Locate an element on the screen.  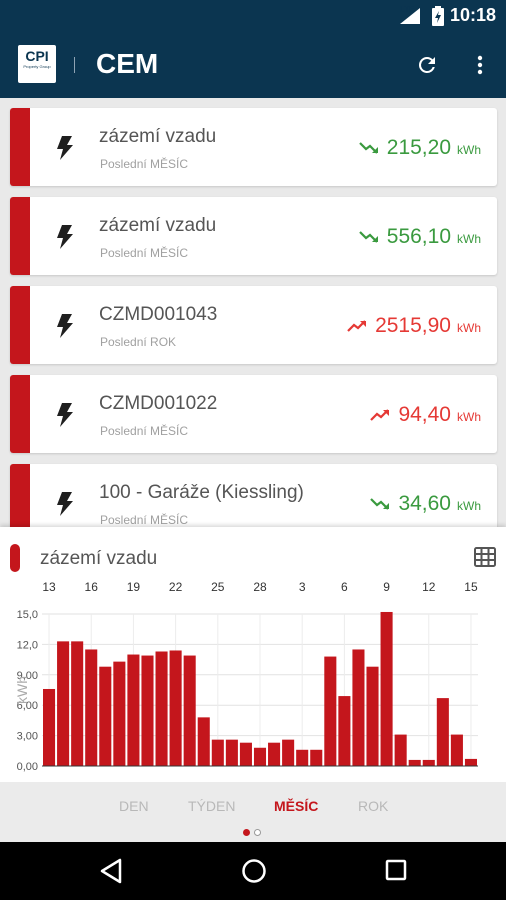
x-tick-label: 9 is located at coordinates (386, 587).